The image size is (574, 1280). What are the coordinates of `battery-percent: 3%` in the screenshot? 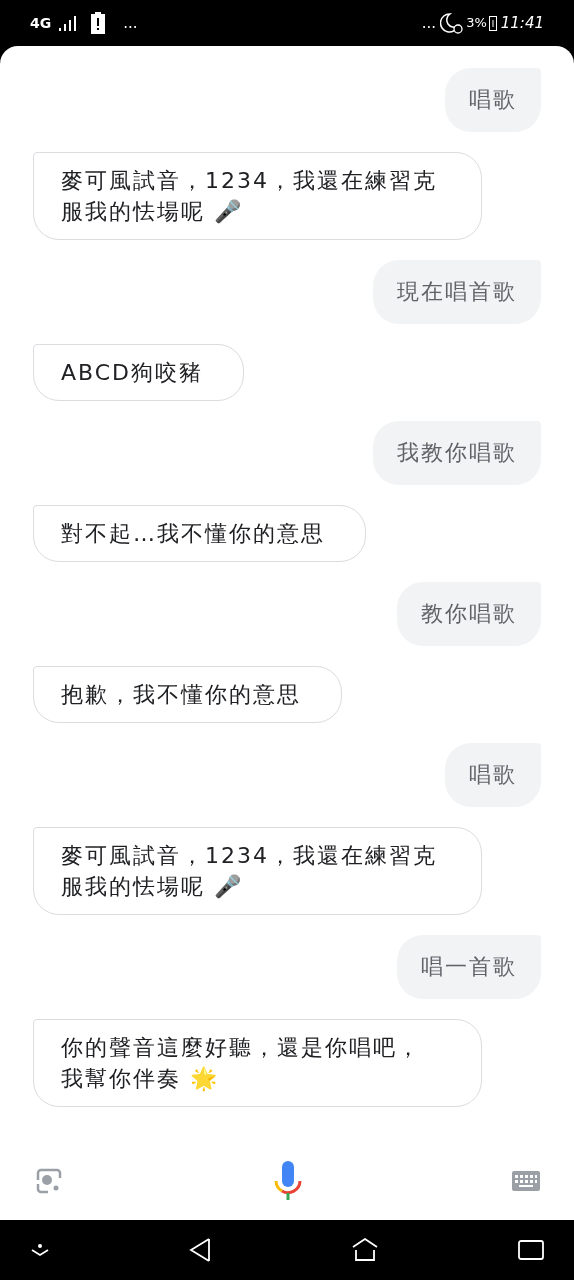 It's located at (476, 23).